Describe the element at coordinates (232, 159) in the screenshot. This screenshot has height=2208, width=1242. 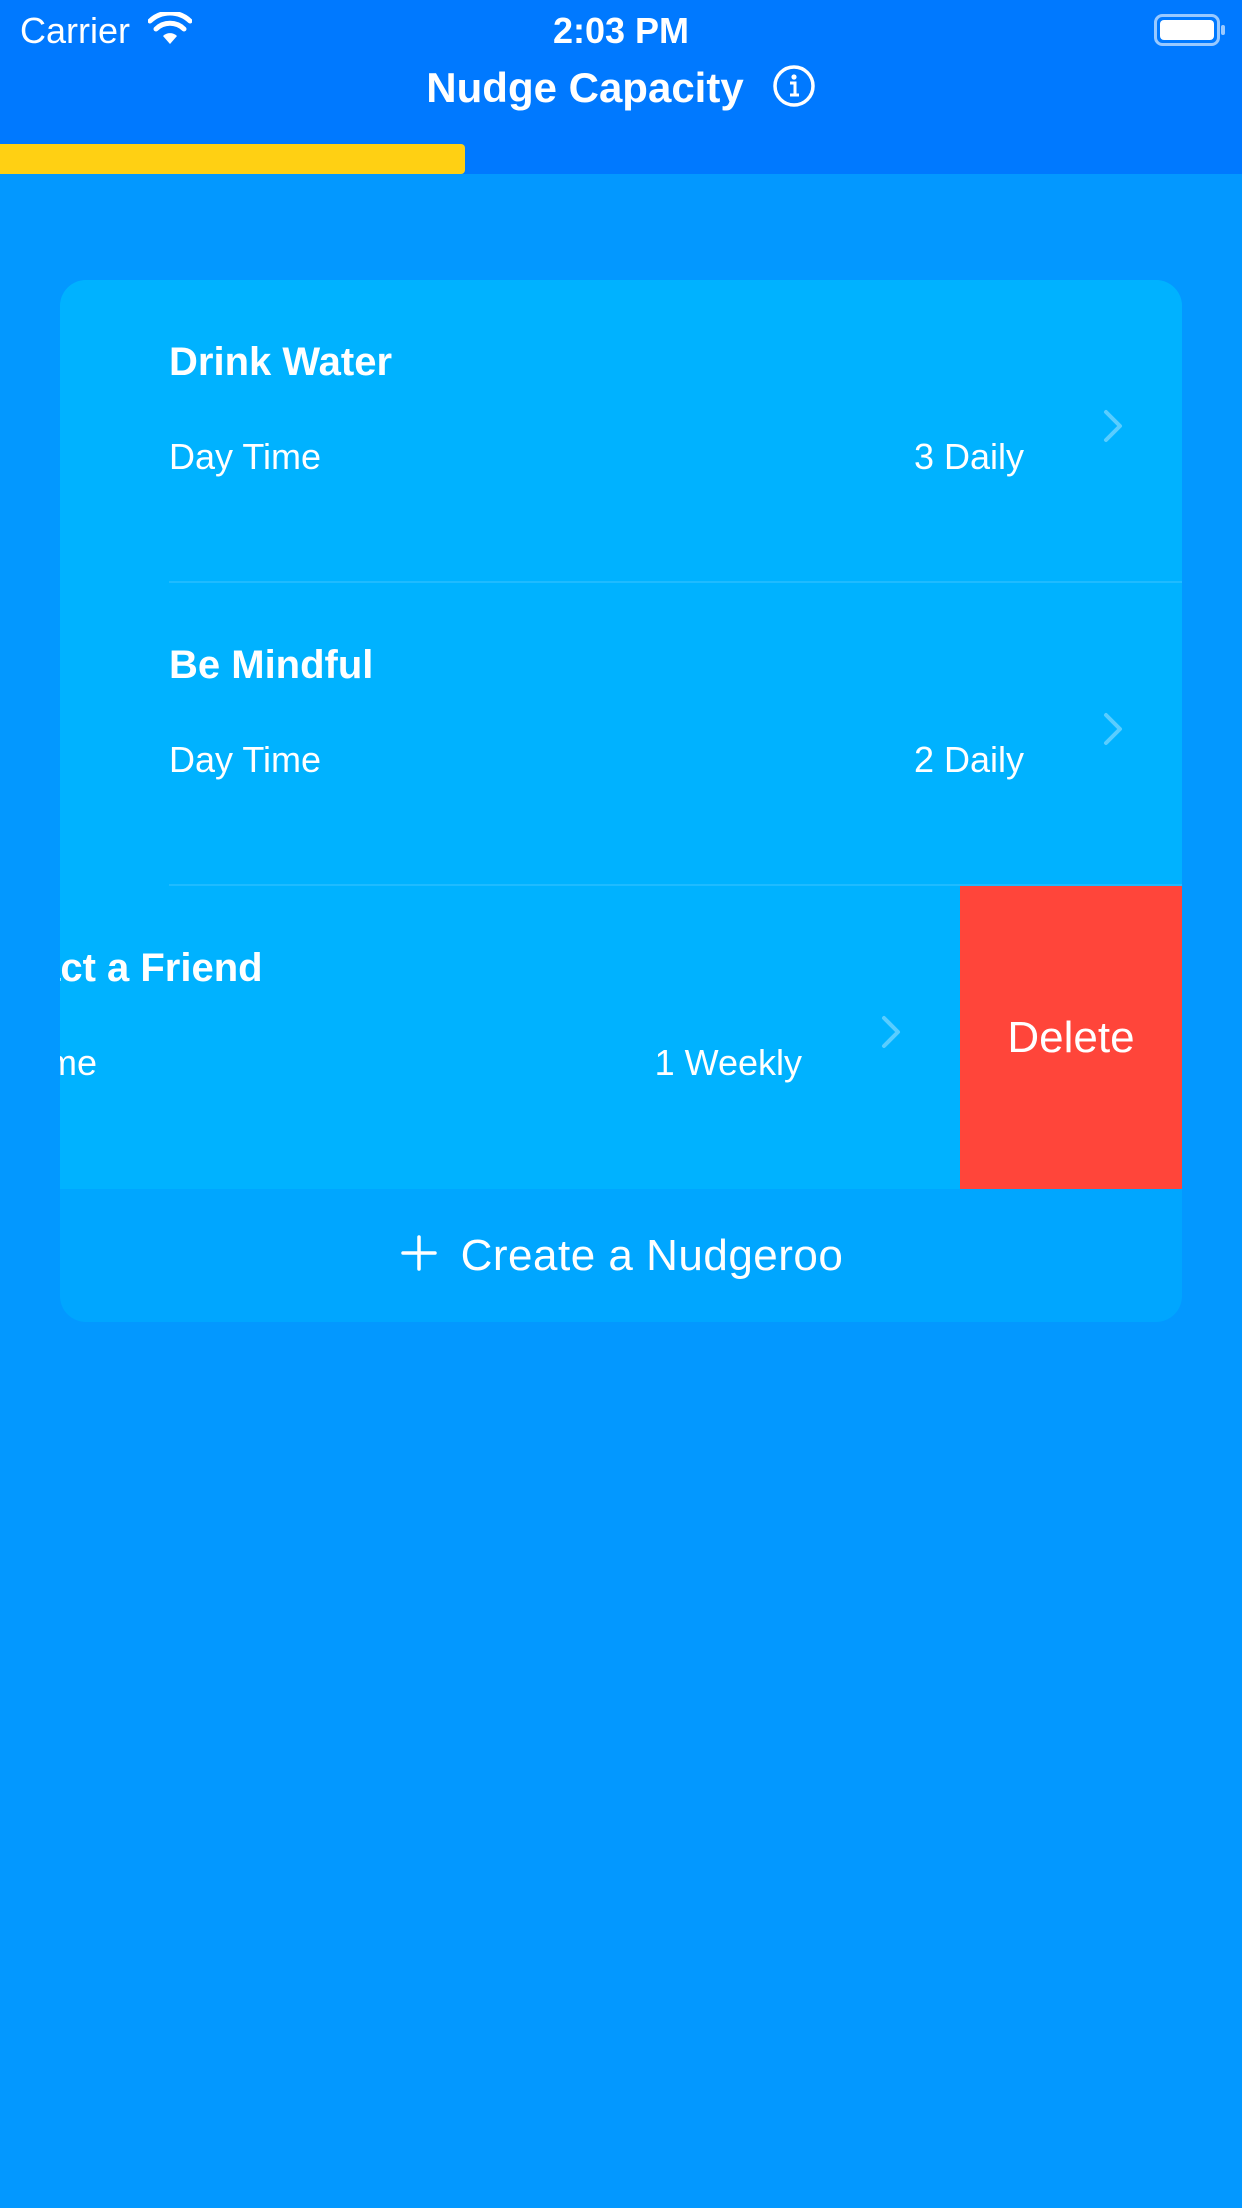
I see `capacity-progress-fill` at that location.